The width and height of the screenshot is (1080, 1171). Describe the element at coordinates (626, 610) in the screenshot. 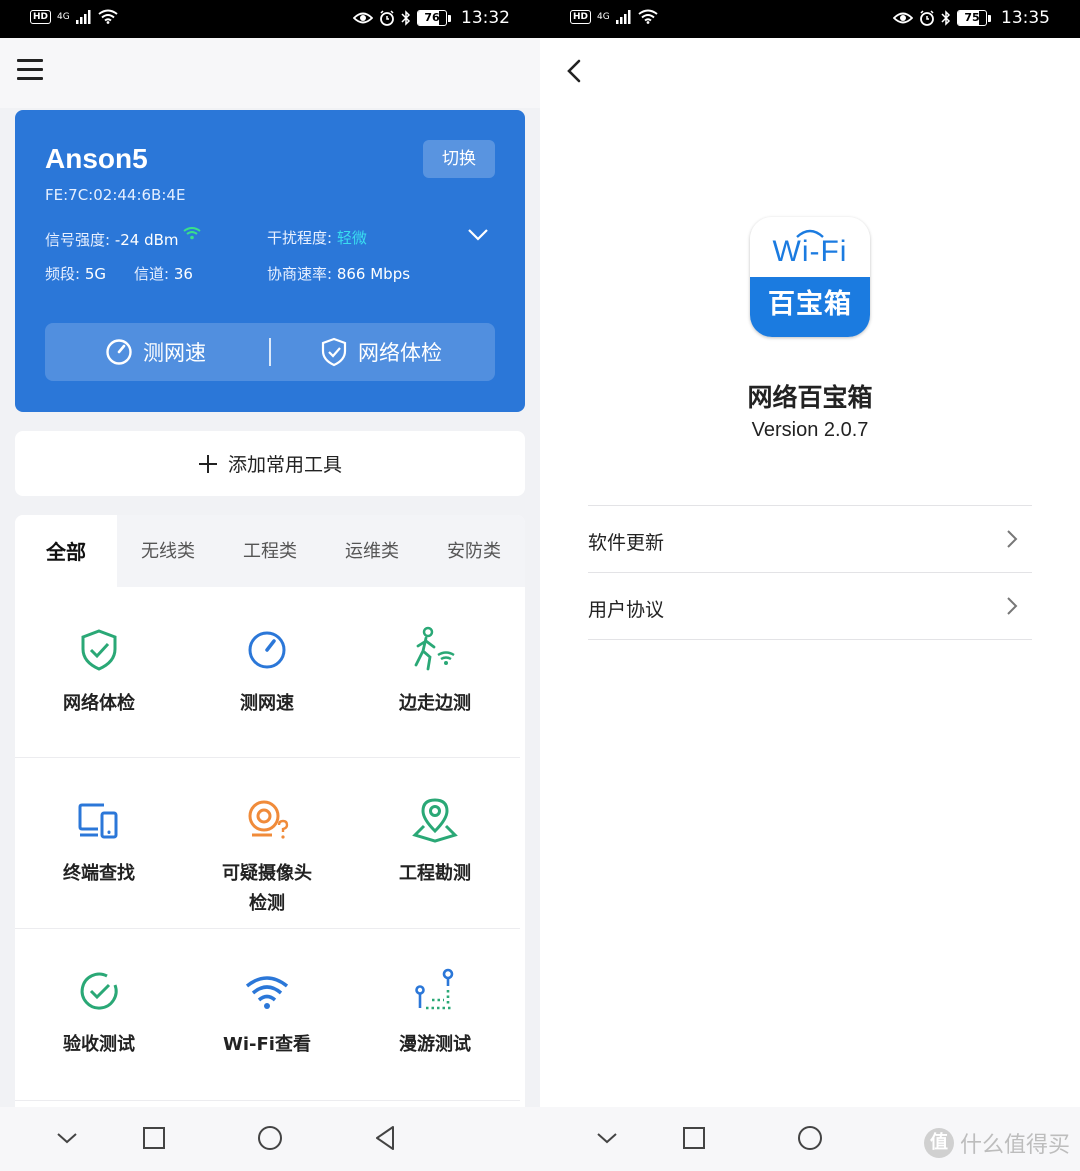

I see `menu-item-label: 用户协议` at that location.